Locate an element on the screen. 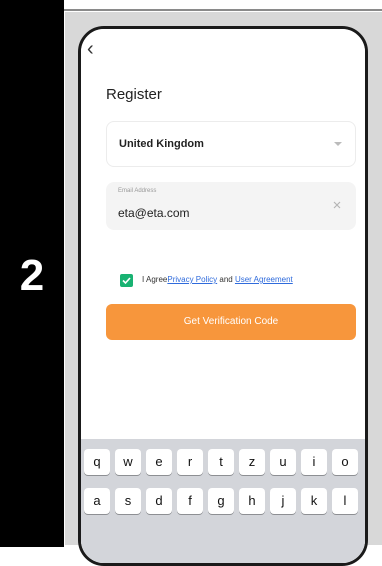 This screenshot has height=566, width=382. agreement-text: I AgreePrivacy Policy and User Agreement is located at coordinates (217, 279).